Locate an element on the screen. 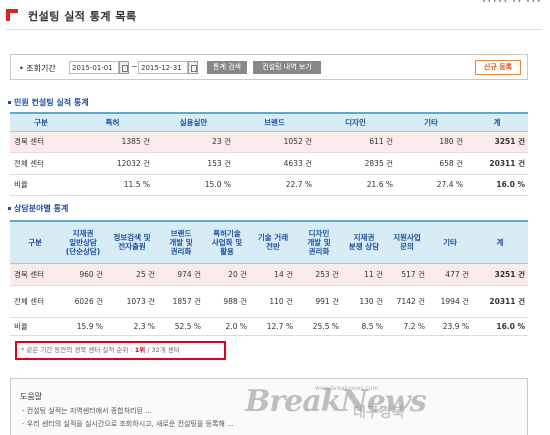  date-from-input is located at coordinates (94, 67).